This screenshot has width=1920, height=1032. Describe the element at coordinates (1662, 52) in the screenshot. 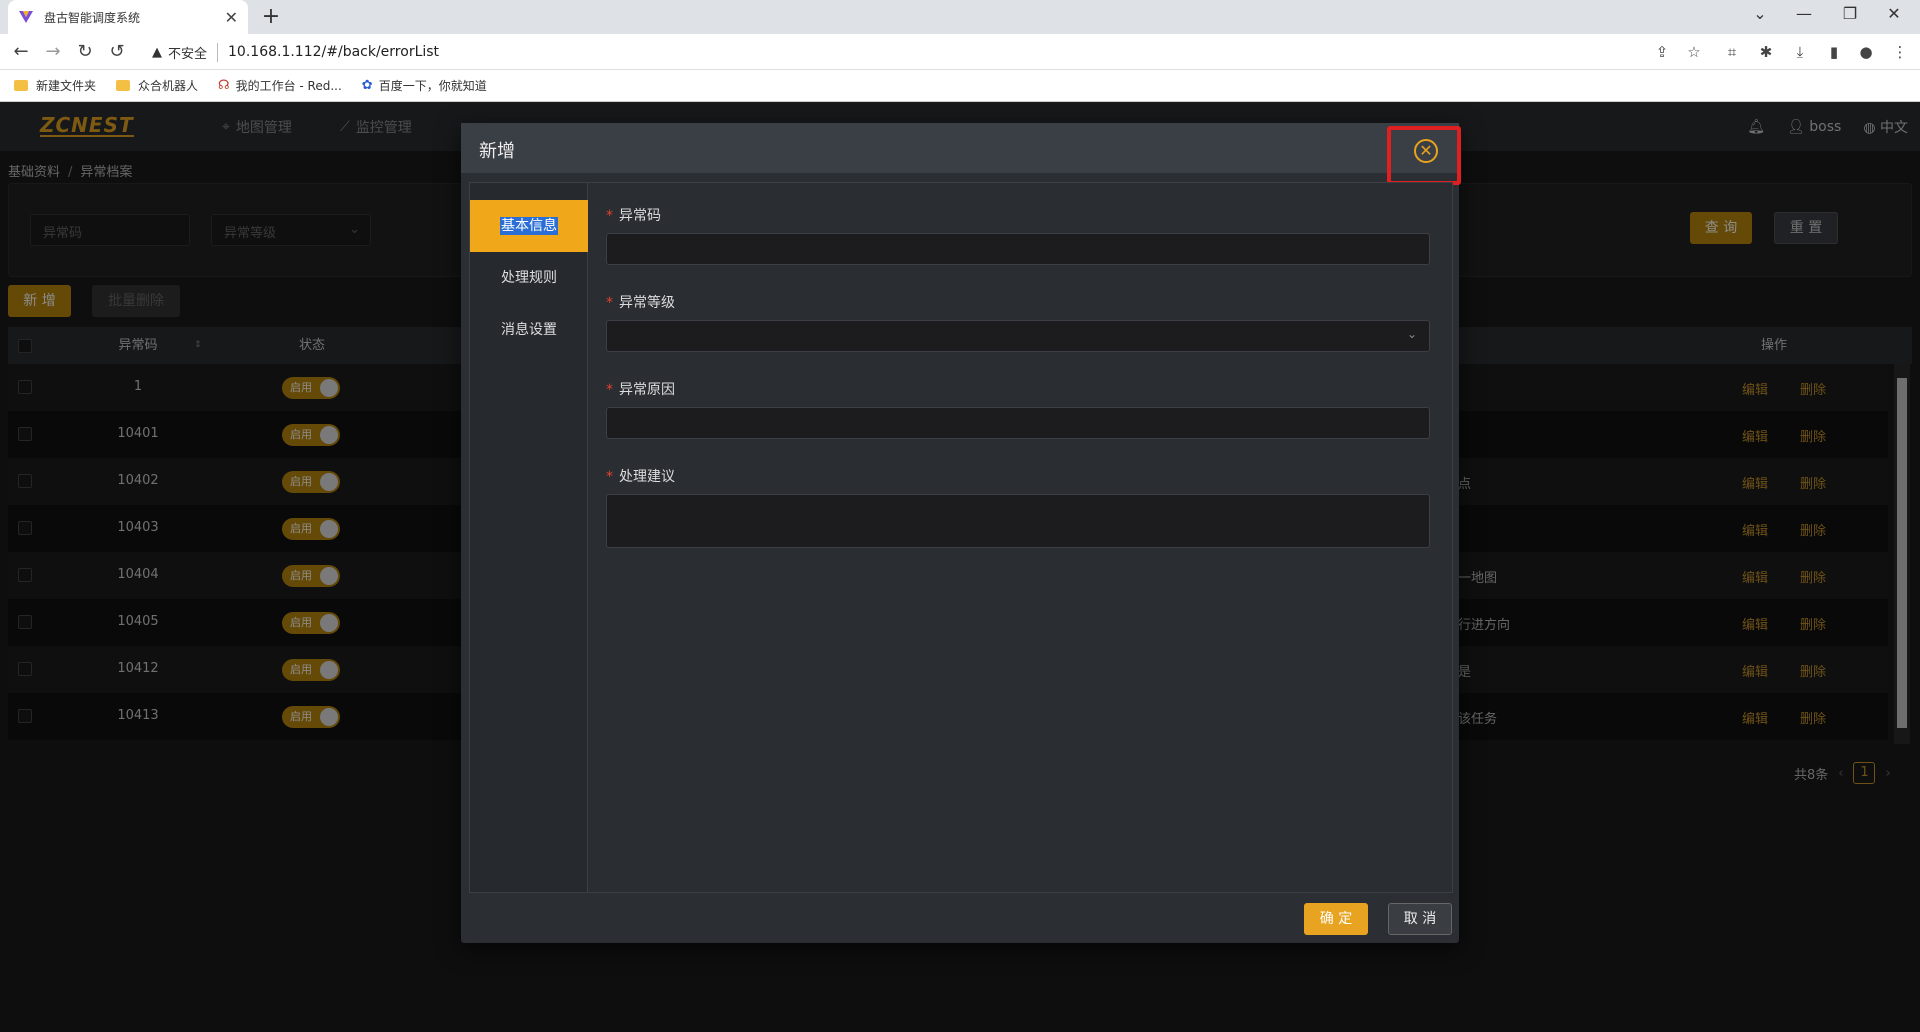

I see `share-icon: ⇪` at that location.